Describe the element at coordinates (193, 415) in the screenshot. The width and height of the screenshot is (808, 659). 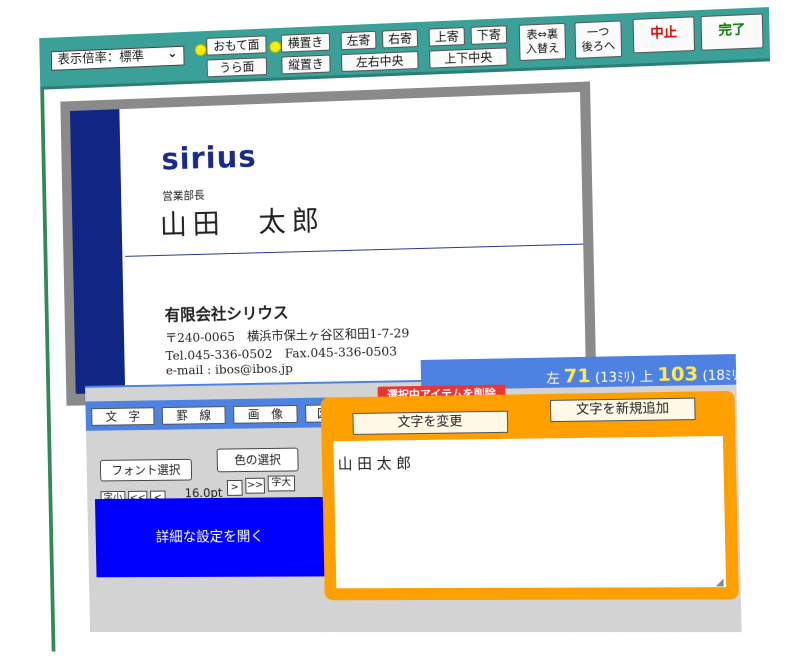
I see `tab-lines: 罫 線` at that location.